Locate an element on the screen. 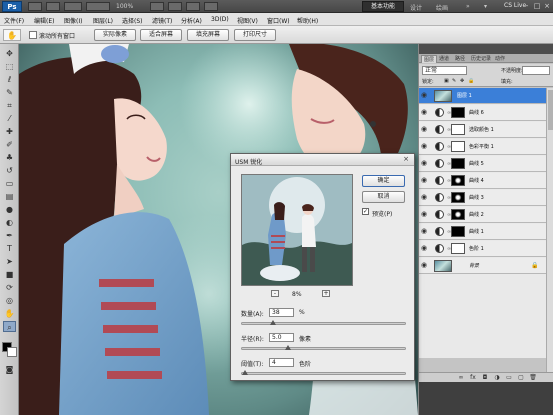 The width and height of the screenshot is (553, 415). preview-zoom-out-button: - is located at coordinates (275, 293).